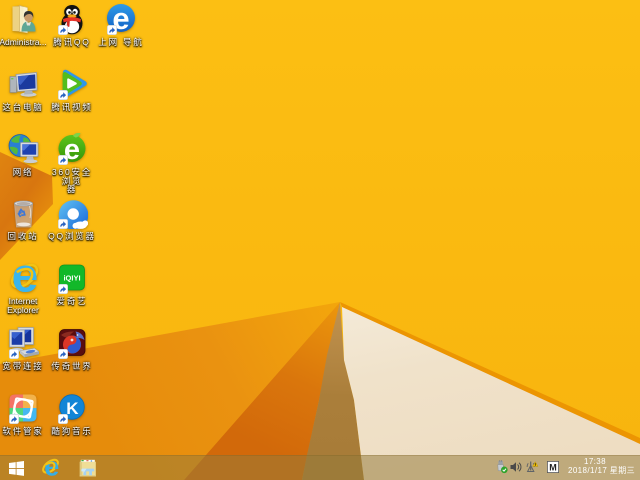  What do you see at coordinates (72, 408) in the screenshot?
I see `svg-text: K` at bounding box center [72, 408].